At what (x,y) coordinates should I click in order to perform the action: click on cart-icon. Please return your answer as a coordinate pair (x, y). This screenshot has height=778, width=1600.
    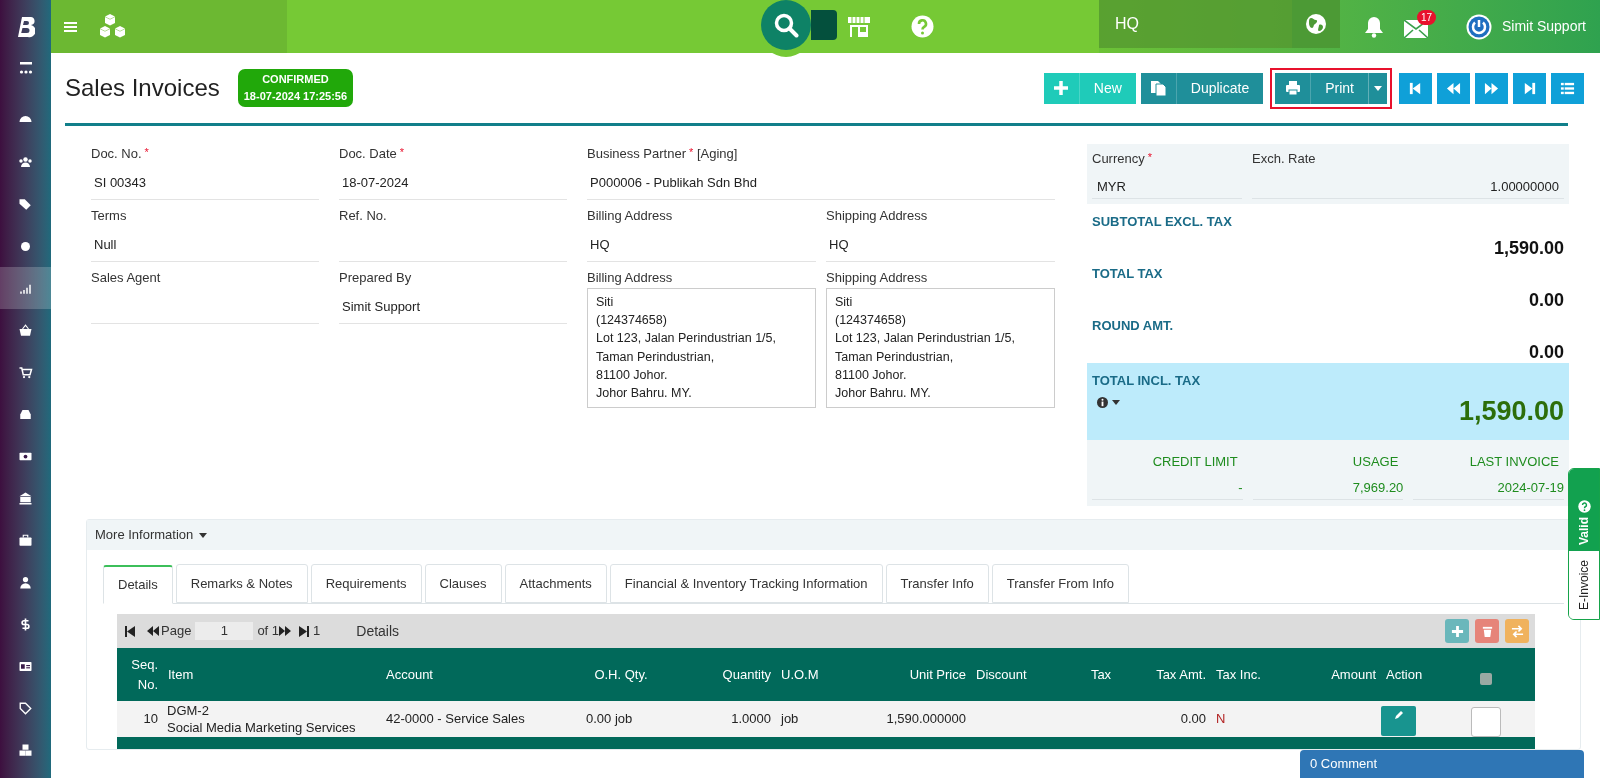
    Looking at the image, I should click on (25, 372).